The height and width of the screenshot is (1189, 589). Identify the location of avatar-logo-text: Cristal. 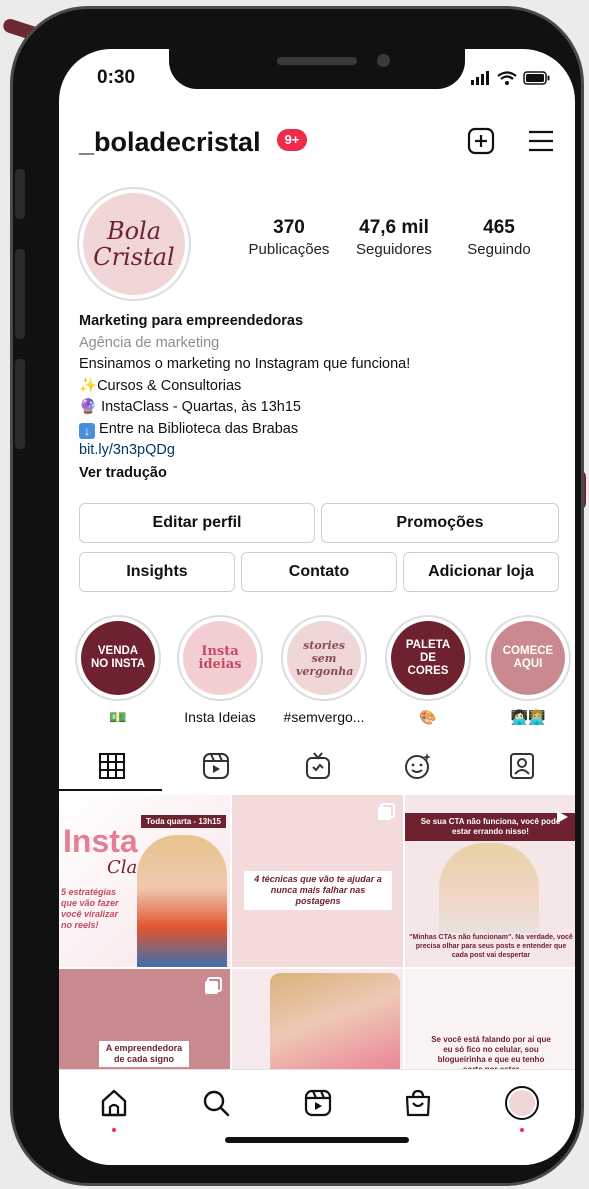
(134, 257).